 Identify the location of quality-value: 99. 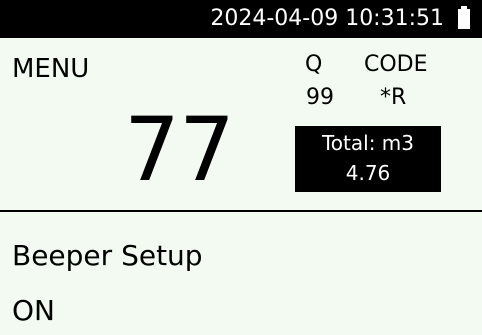
(320, 97).